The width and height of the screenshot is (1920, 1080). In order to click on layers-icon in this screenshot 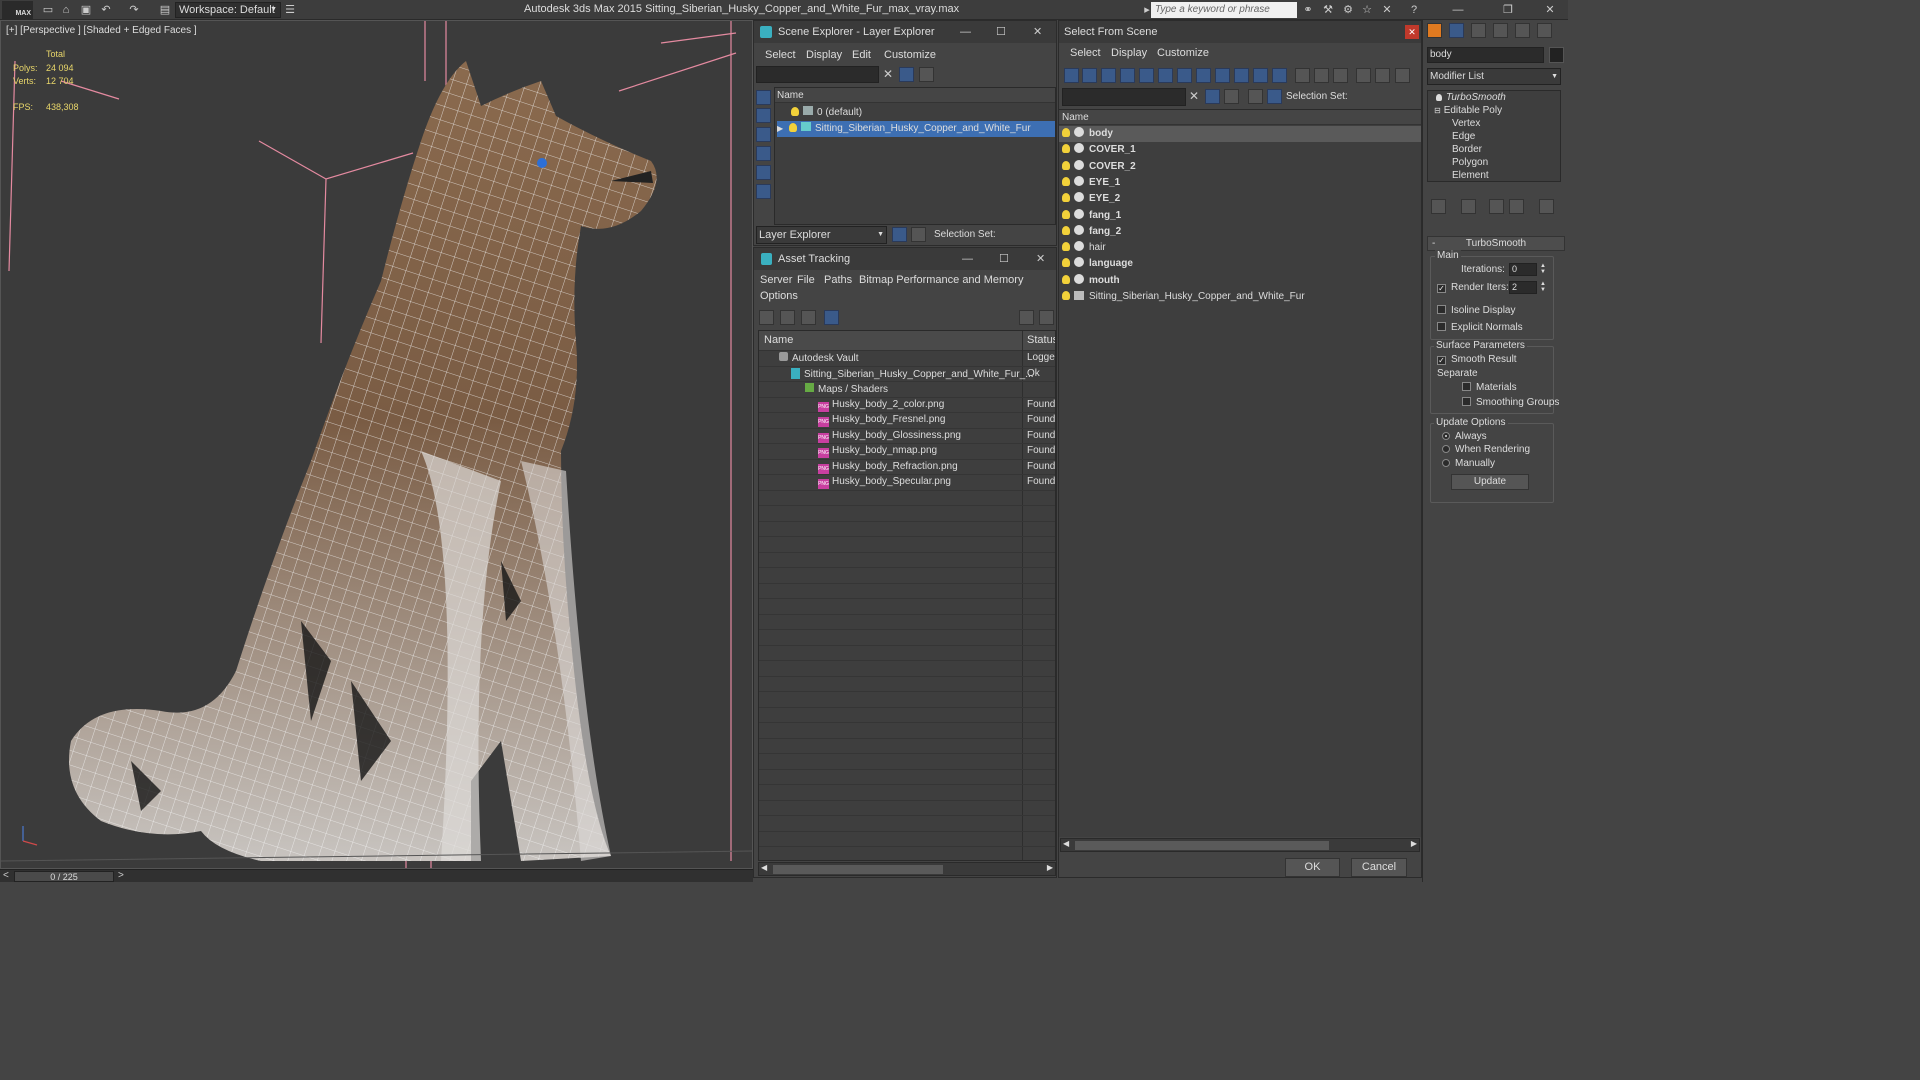, I will do `click(1231, 96)`.